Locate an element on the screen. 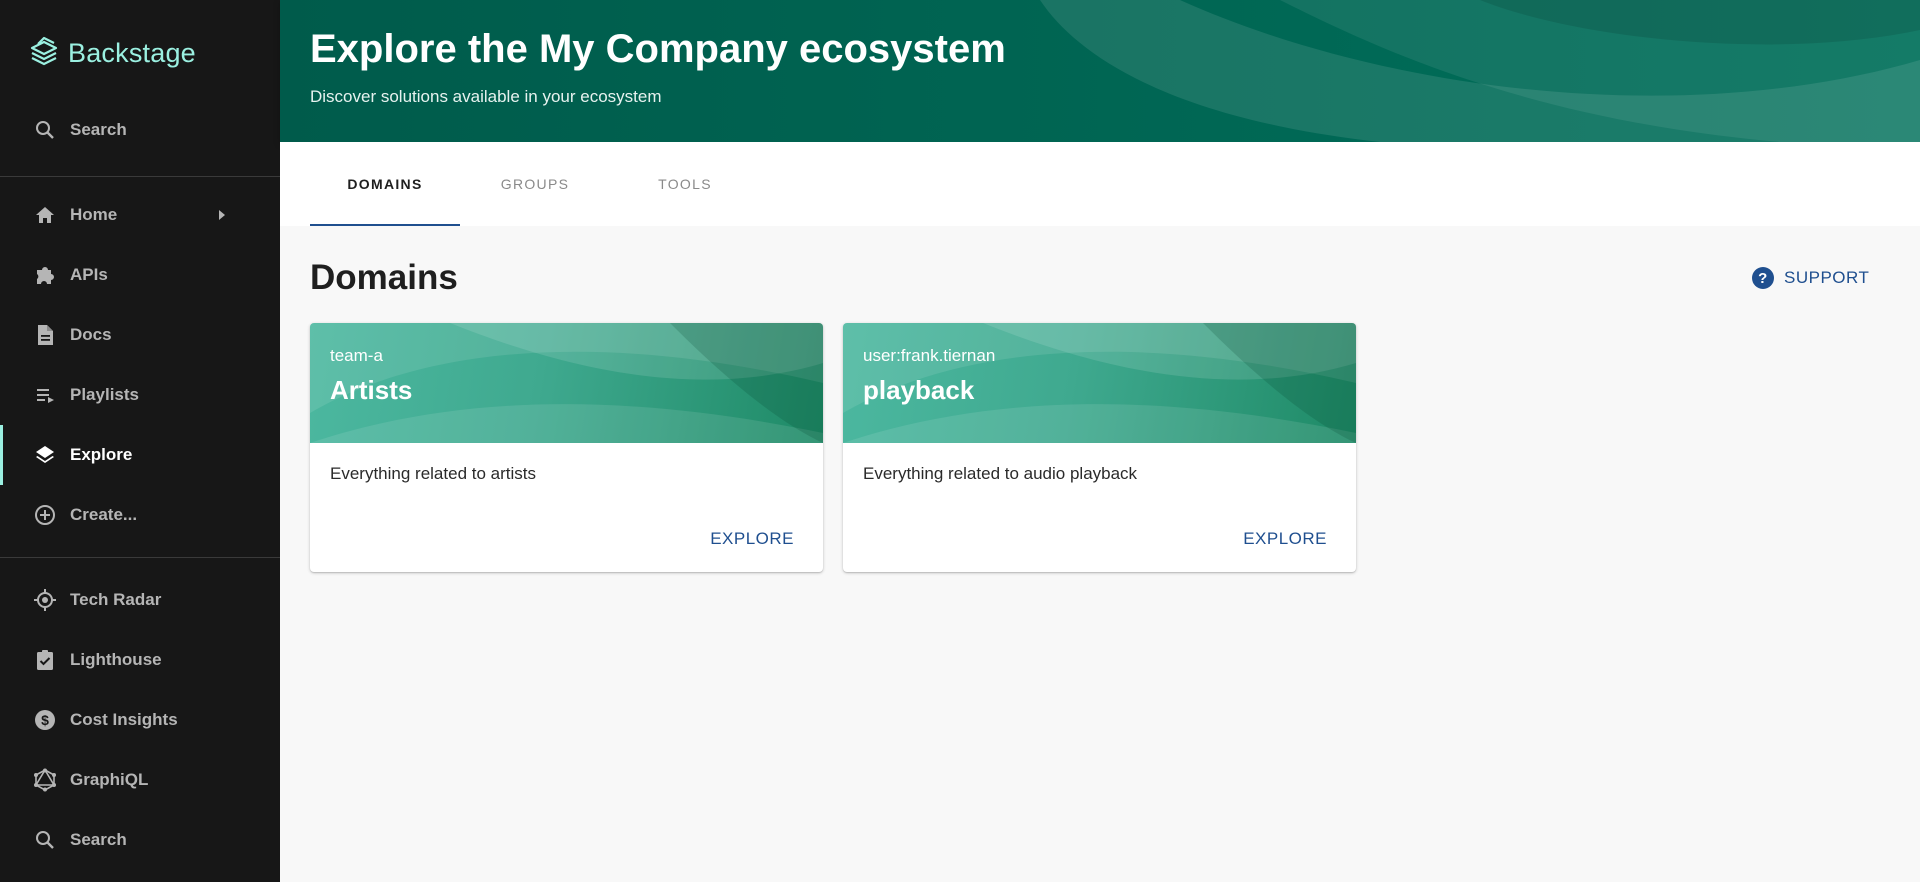  sidebar-item-docs: Docs is located at coordinates (140, 335).